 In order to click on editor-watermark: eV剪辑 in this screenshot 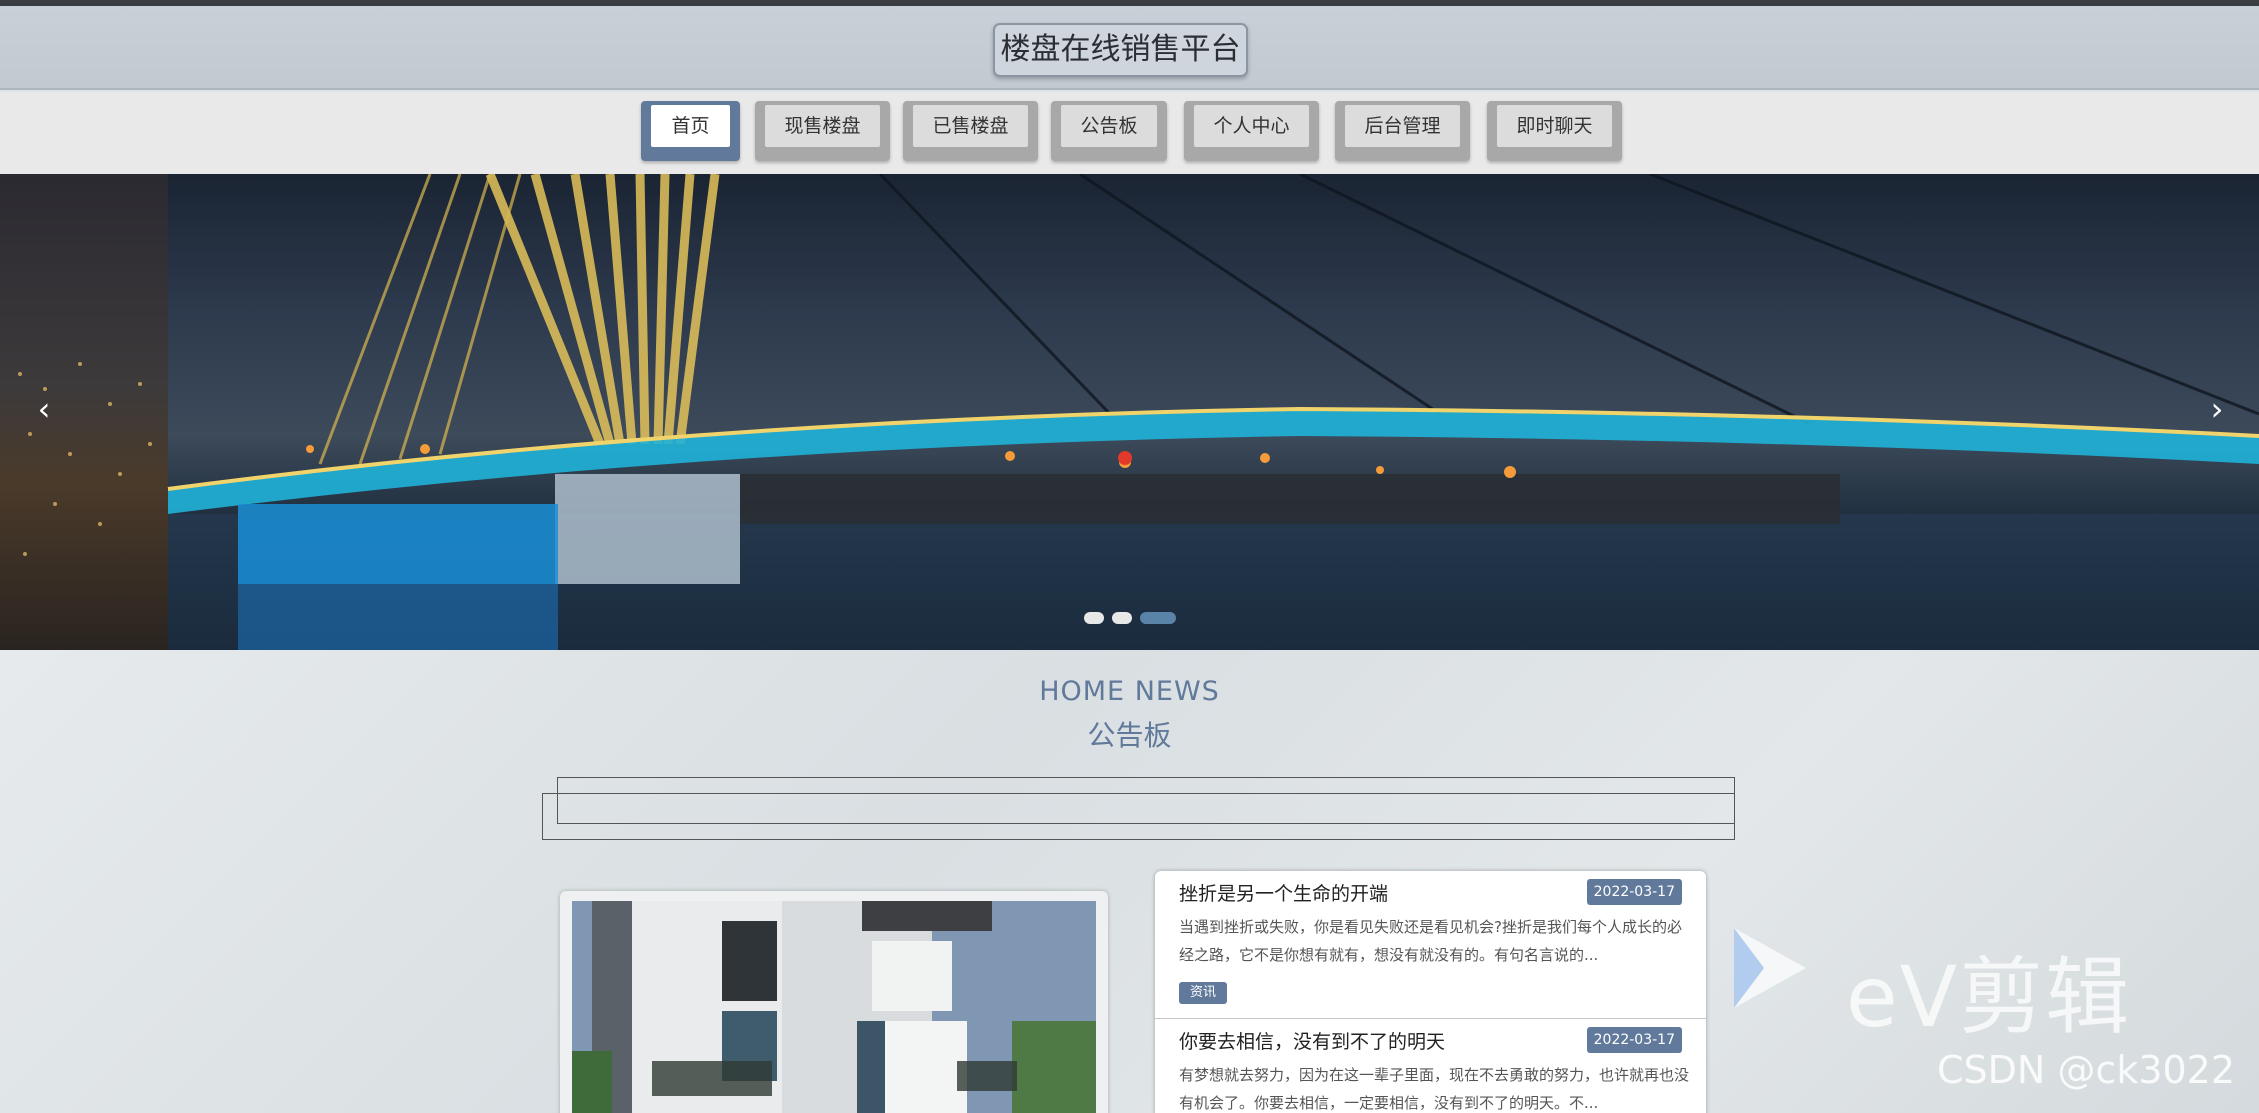, I will do `click(1989, 997)`.